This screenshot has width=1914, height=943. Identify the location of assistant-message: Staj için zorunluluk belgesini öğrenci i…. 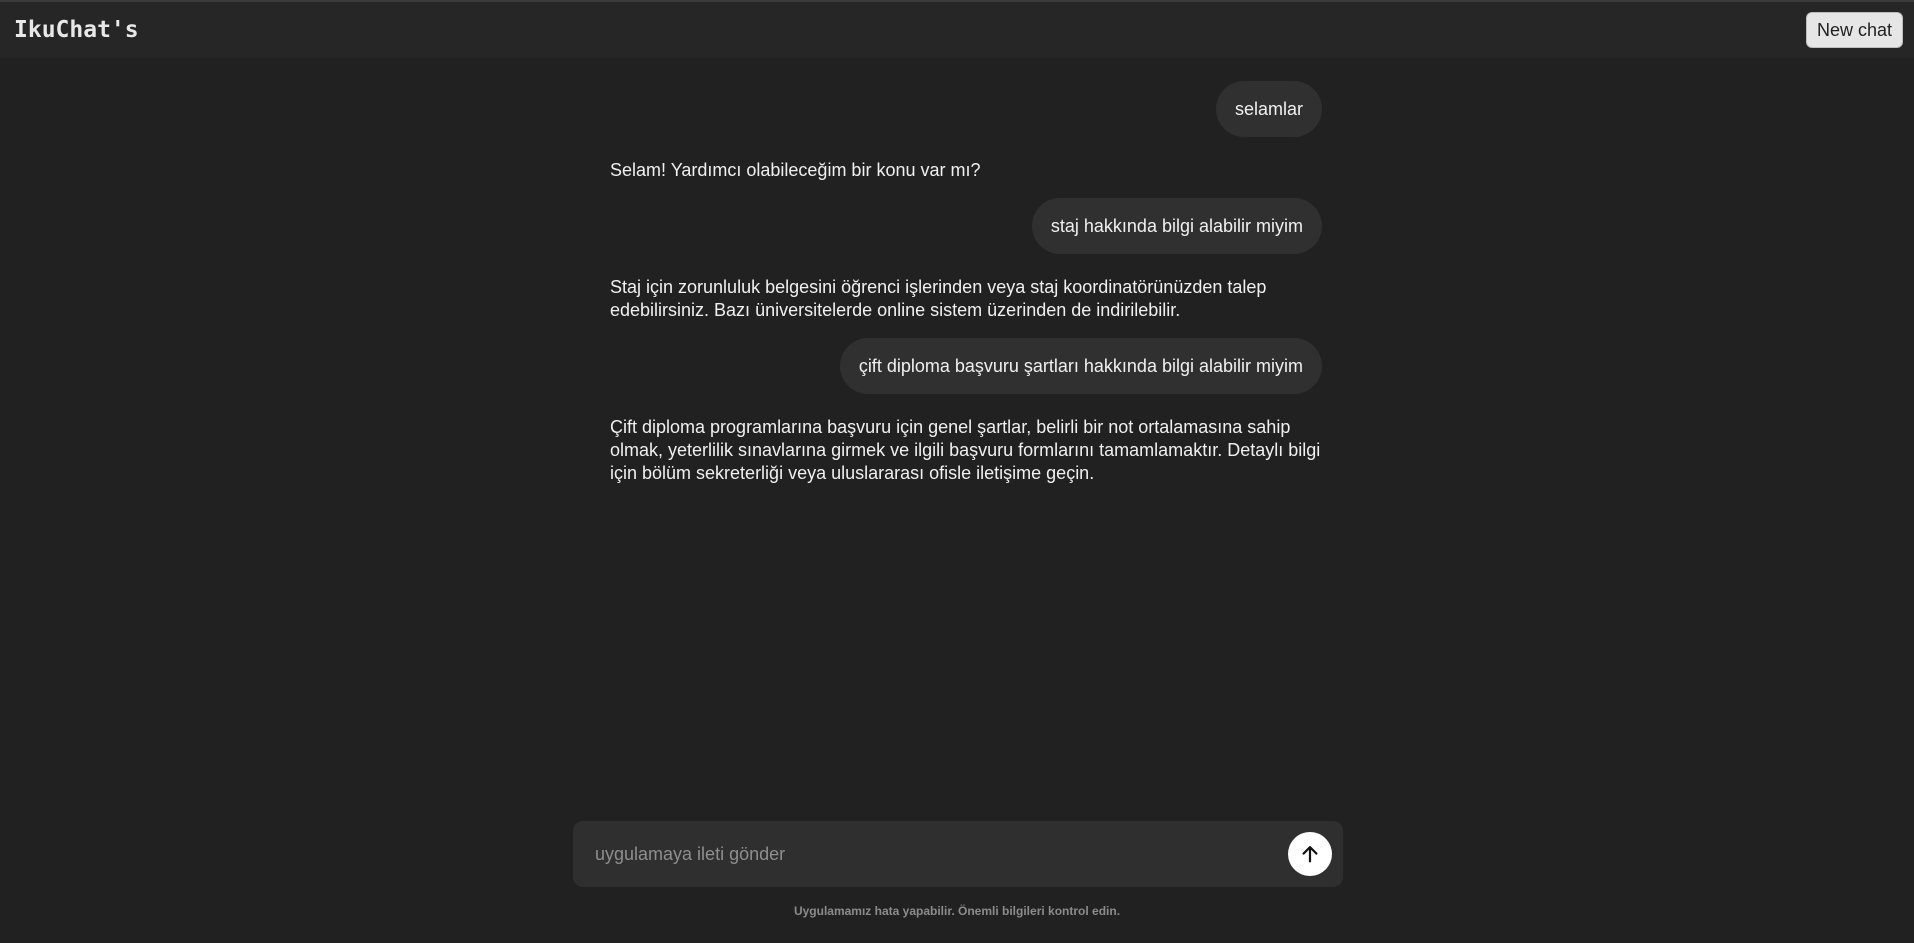
(938, 298).